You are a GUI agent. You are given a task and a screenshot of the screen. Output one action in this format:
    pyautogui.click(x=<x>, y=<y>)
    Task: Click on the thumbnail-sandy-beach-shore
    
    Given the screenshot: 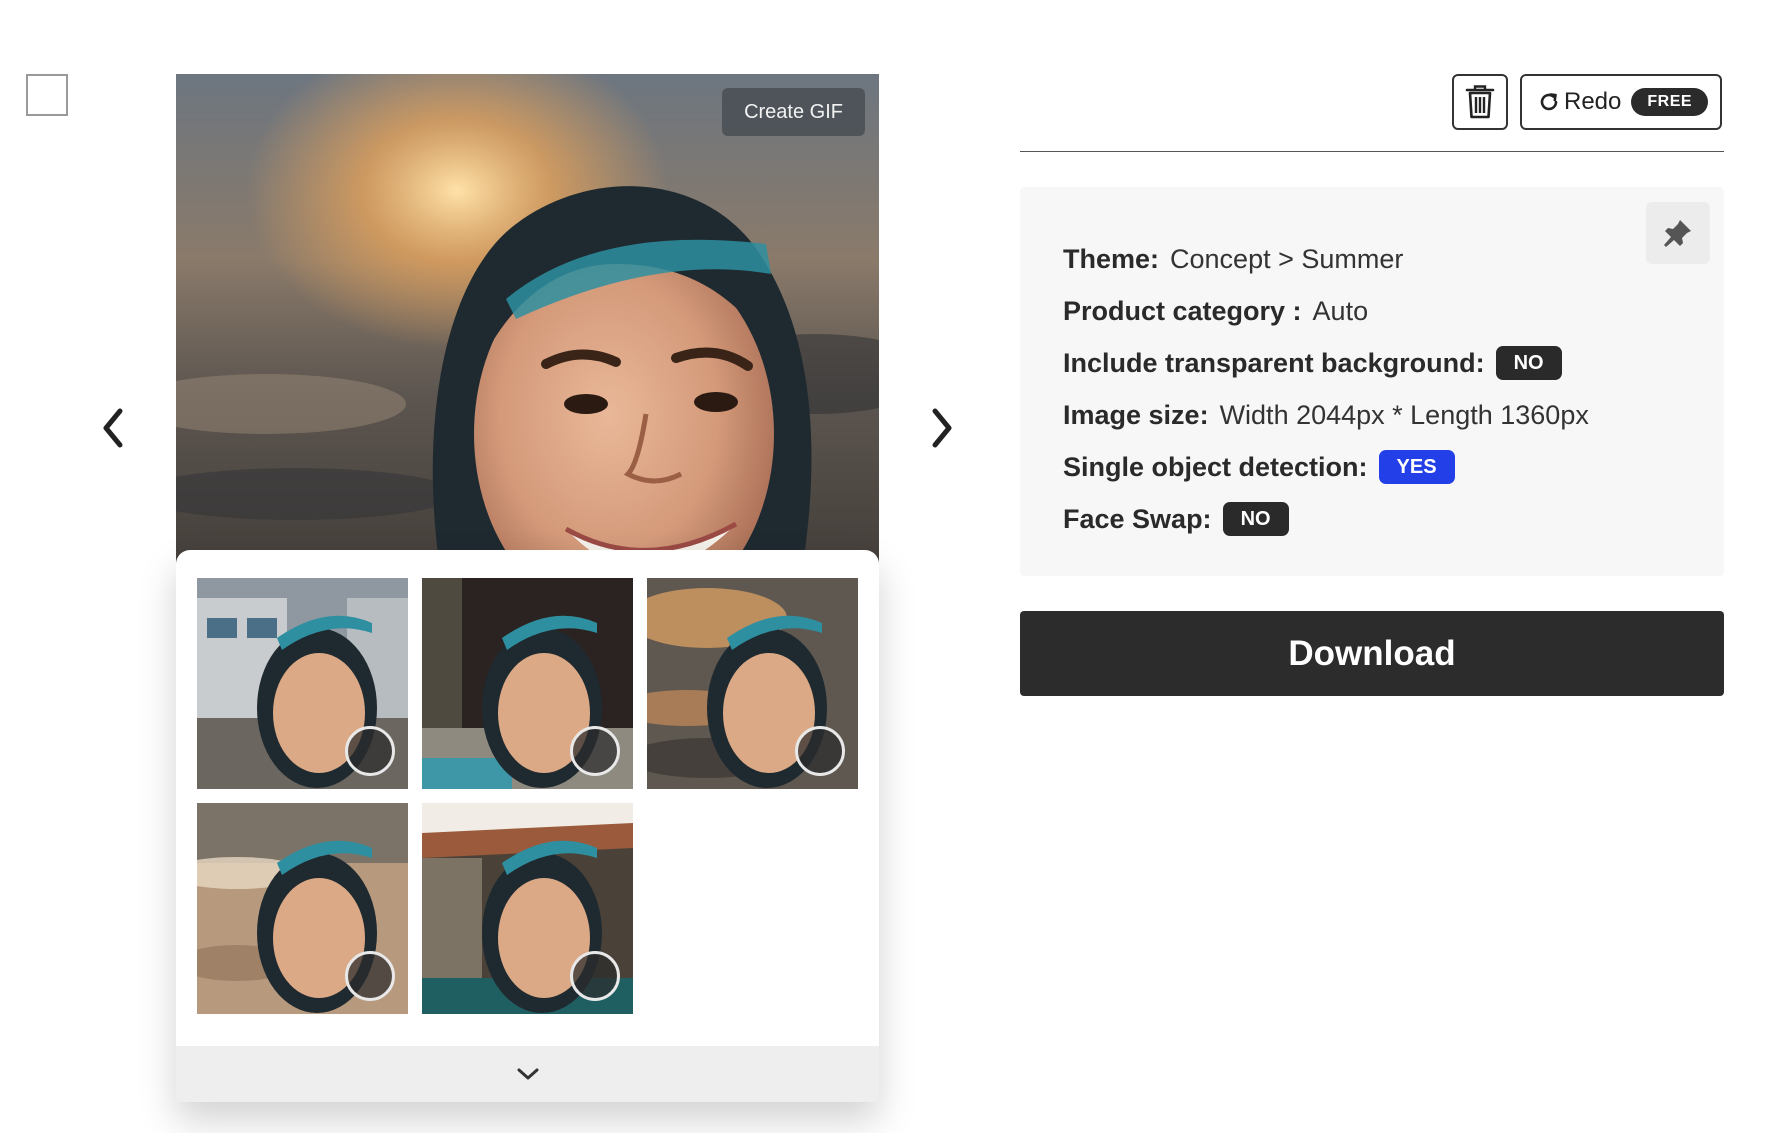 What is the action you would take?
    pyautogui.click(x=302, y=908)
    